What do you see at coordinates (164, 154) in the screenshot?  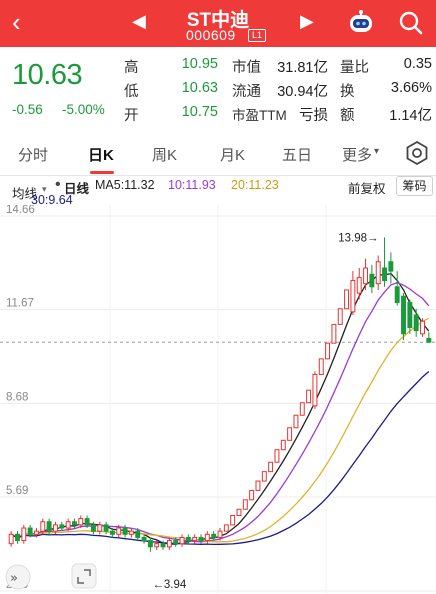 I see `tab-weekly-k: 周K` at bounding box center [164, 154].